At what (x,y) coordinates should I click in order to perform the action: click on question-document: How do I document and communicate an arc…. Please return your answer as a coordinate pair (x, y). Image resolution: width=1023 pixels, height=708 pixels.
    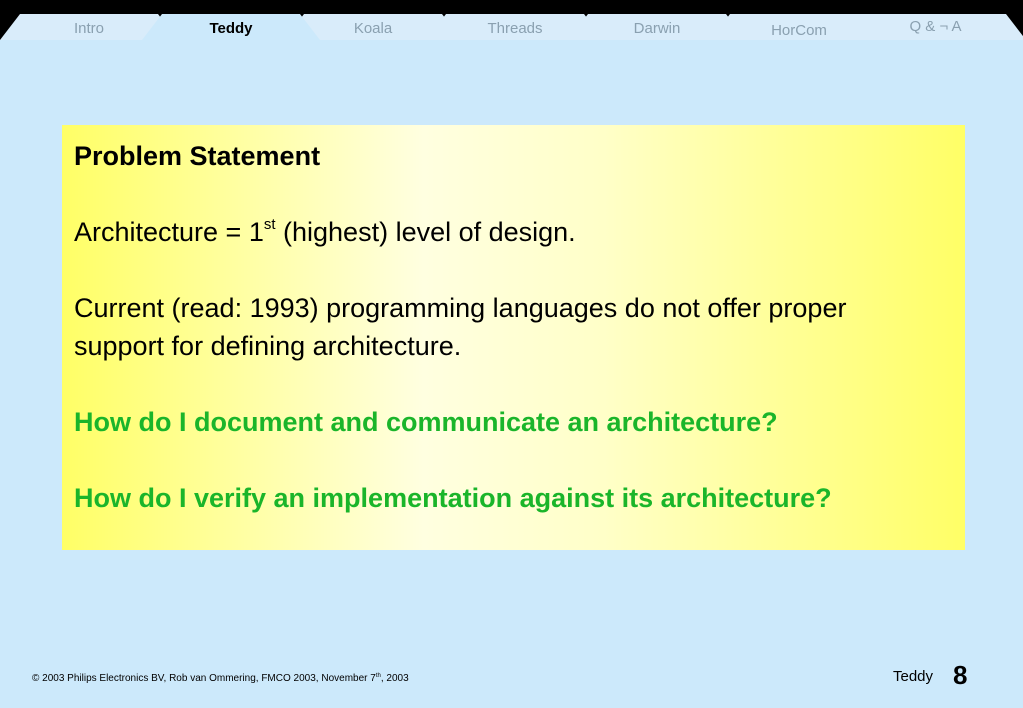
    Looking at the image, I should click on (426, 422).